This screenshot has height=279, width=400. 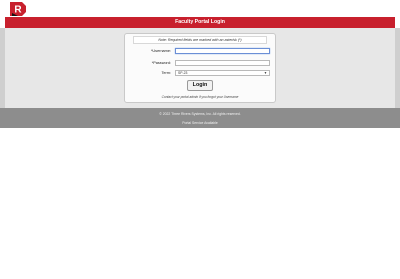 What do you see at coordinates (200, 85) in the screenshot?
I see `login-button: Login` at bounding box center [200, 85].